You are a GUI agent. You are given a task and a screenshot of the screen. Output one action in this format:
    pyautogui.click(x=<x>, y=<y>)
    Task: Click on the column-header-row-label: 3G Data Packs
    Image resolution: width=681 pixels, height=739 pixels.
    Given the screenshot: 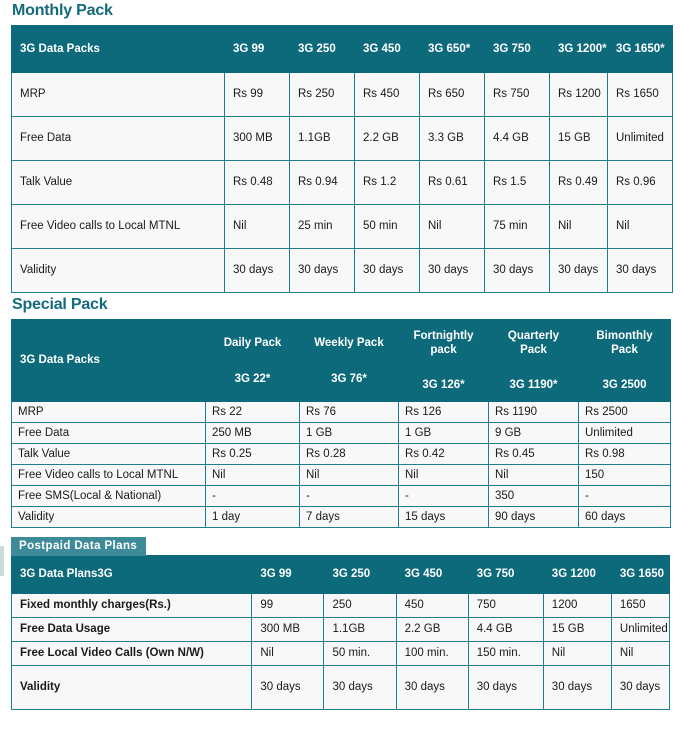 What is the action you would take?
    pyautogui.click(x=108, y=360)
    